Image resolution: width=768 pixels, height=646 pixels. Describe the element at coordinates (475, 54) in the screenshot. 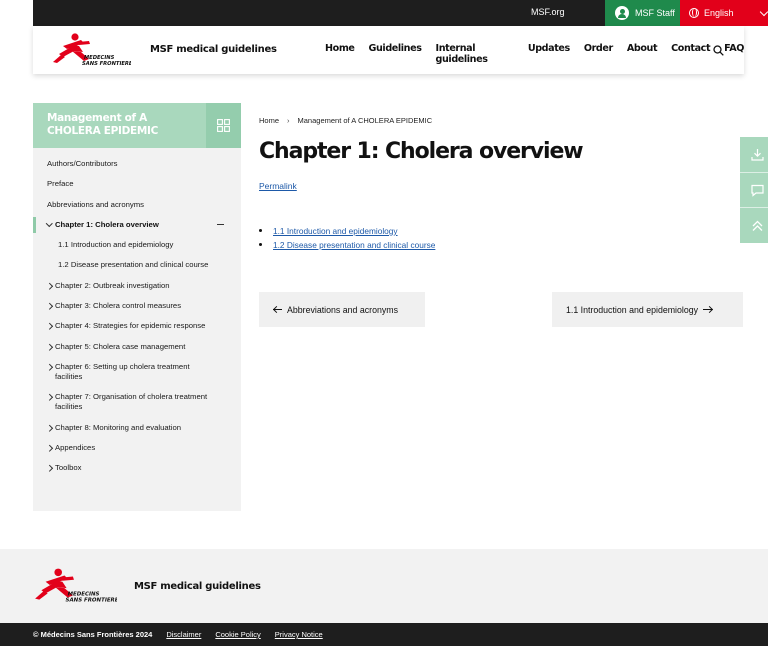

I see `nav-internal-guidelines: Internal guidelines` at that location.